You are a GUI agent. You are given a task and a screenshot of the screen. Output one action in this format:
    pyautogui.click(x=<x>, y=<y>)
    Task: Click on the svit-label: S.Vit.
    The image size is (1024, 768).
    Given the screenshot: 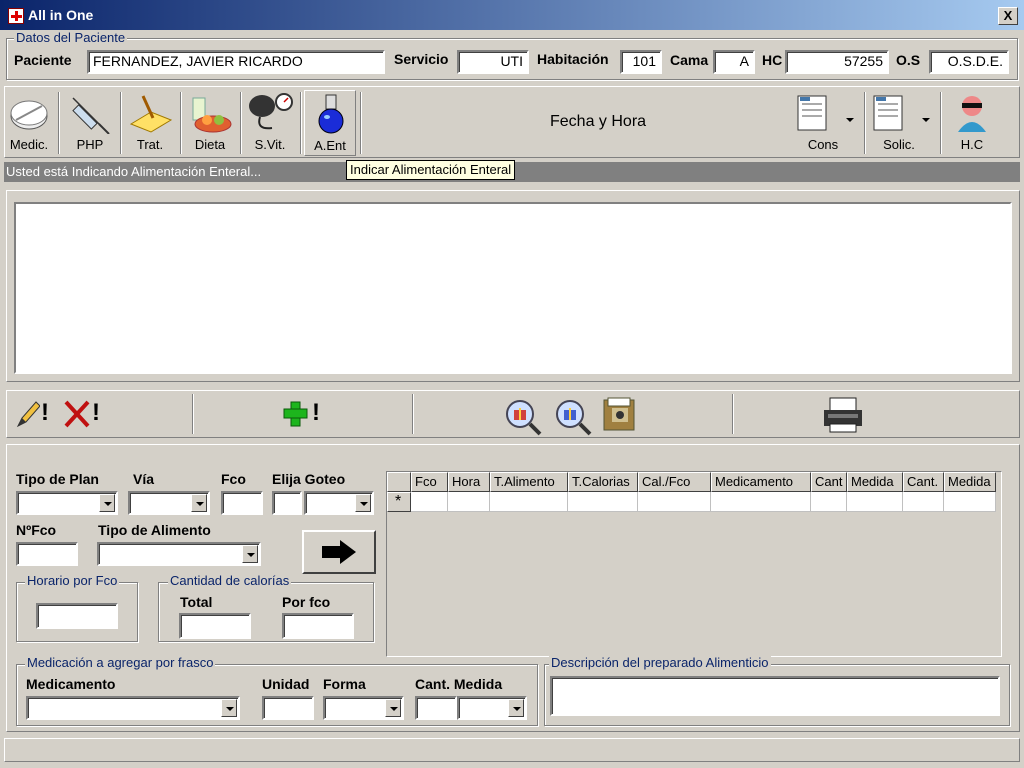 What is the action you would take?
    pyautogui.click(x=270, y=144)
    